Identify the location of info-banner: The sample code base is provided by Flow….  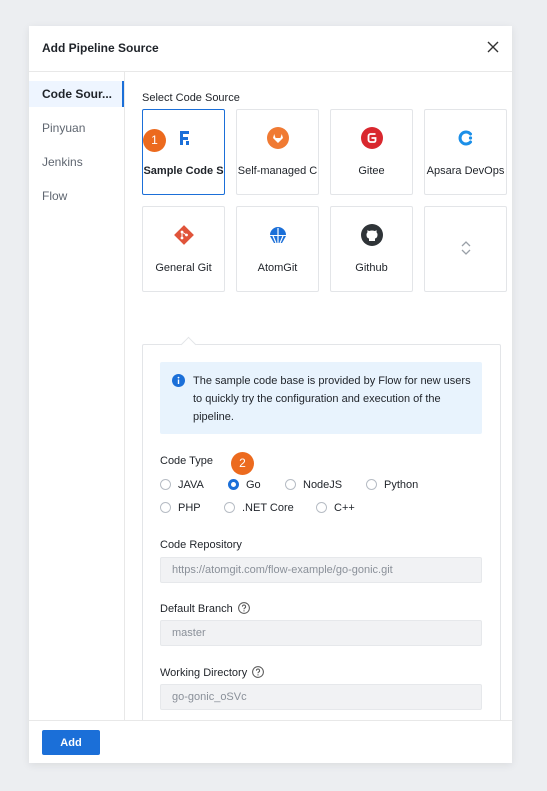
(321, 398).